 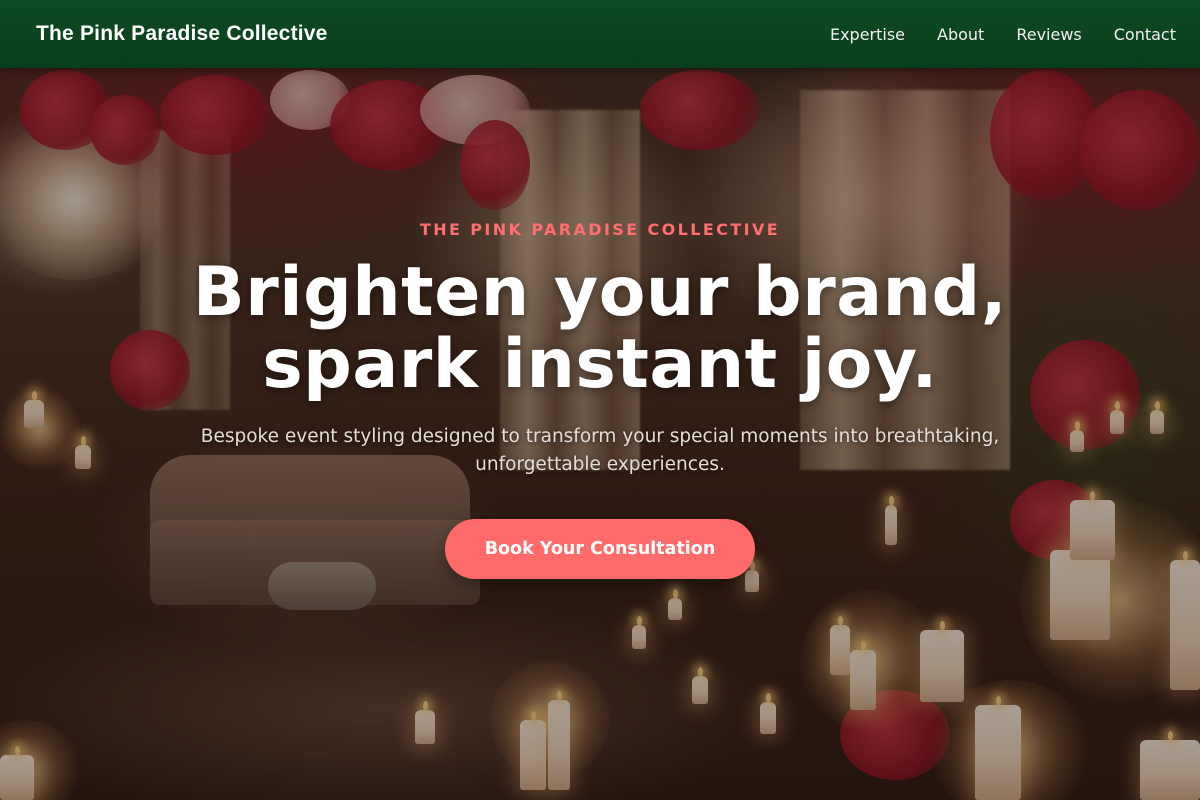 What do you see at coordinates (867, 34) in the screenshot?
I see `nav-link-expertise: Expertise` at bounding box center [867, 34].